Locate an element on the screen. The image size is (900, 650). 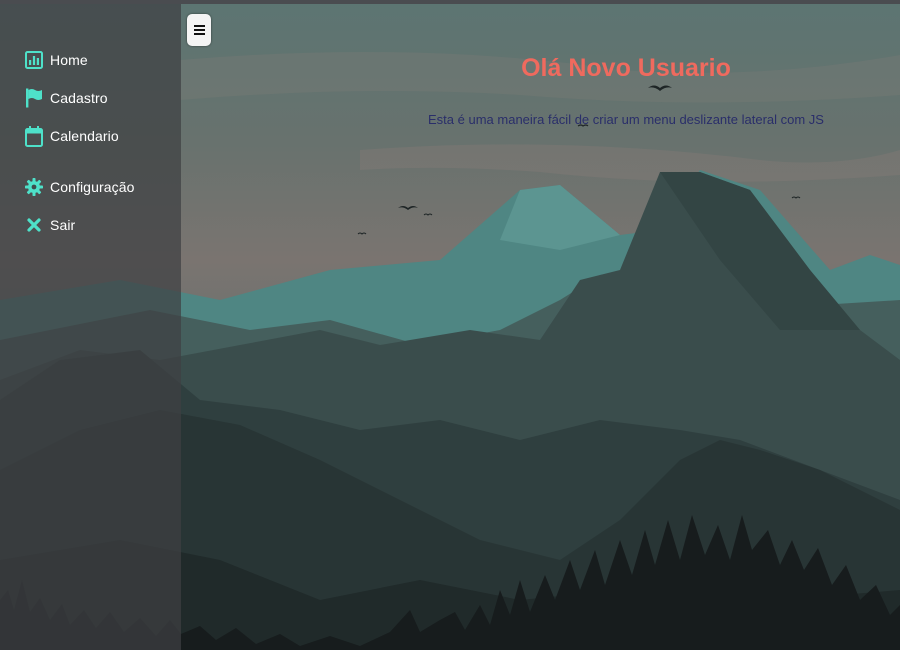
bar-chart-icon is located at coordinates (33, 60).